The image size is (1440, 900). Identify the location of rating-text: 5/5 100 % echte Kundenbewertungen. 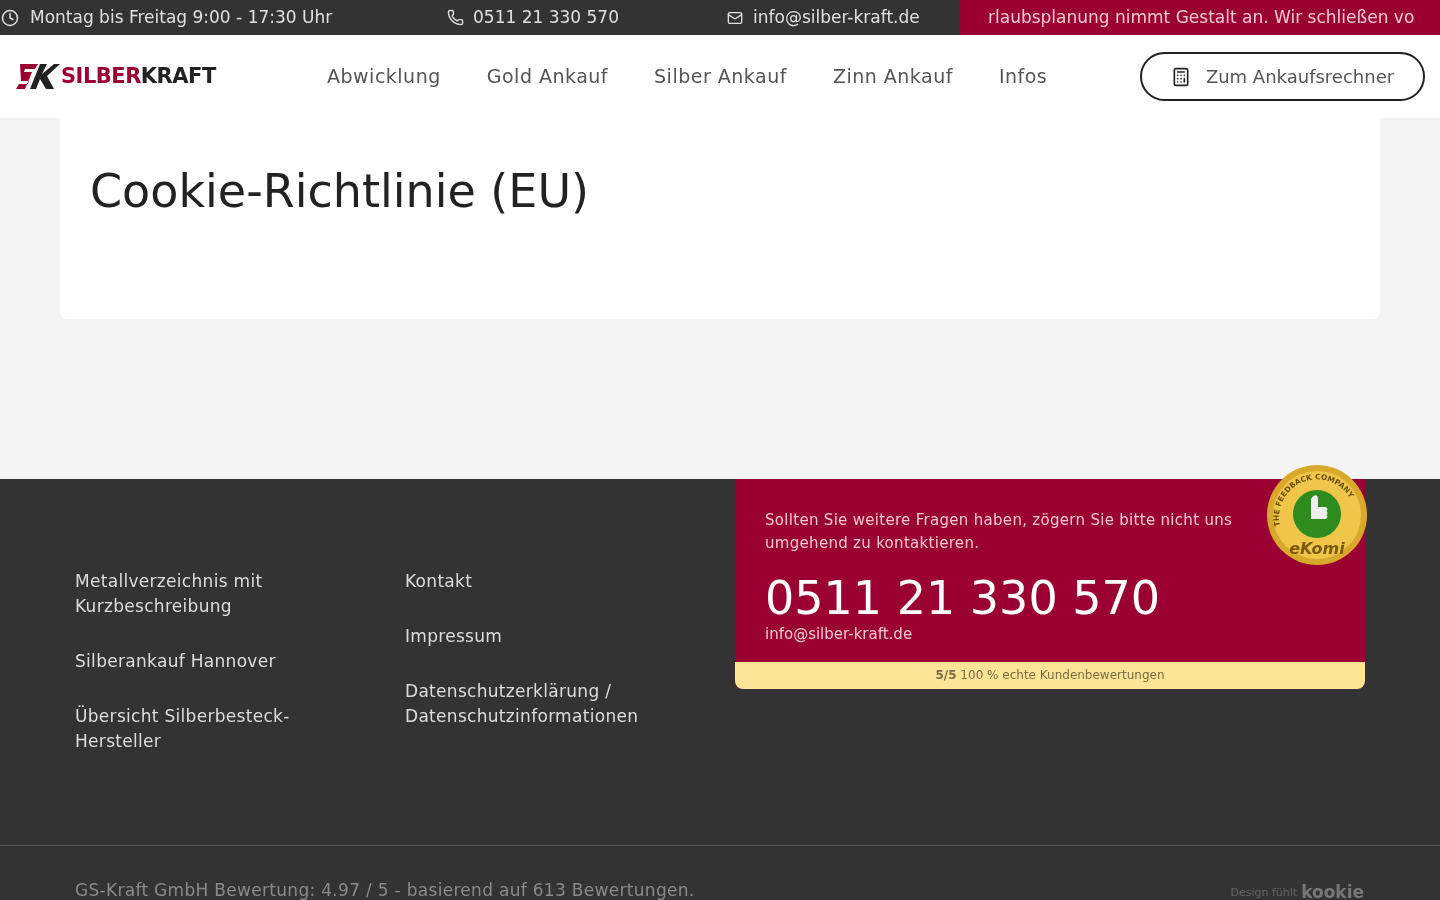
(1050, 675).